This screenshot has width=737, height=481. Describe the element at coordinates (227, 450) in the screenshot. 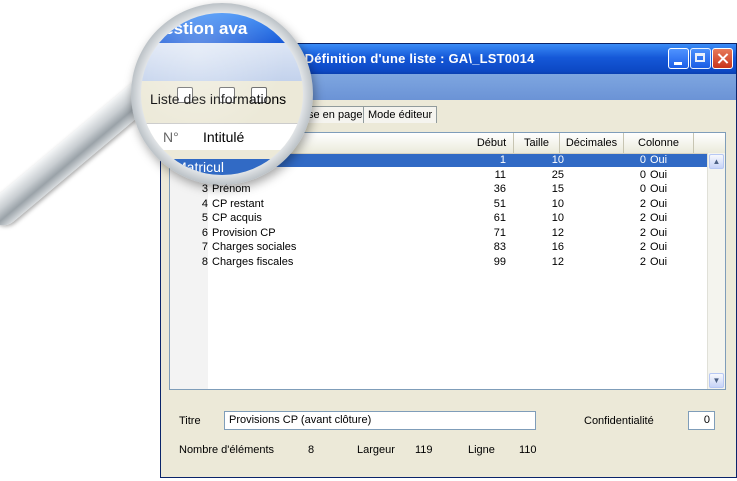

I see `nb-elements-label: Nombre d'éléments` at that location.